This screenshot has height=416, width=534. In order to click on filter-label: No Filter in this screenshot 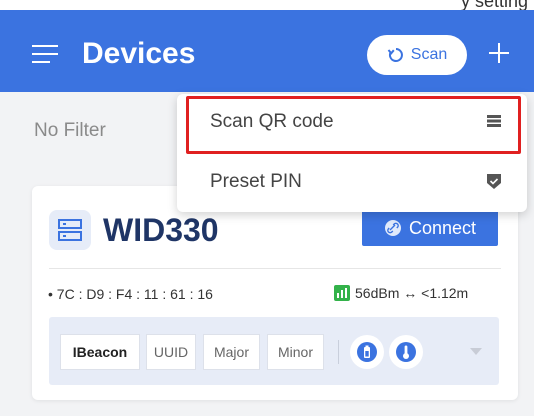, I will do `click(70, 131)`.